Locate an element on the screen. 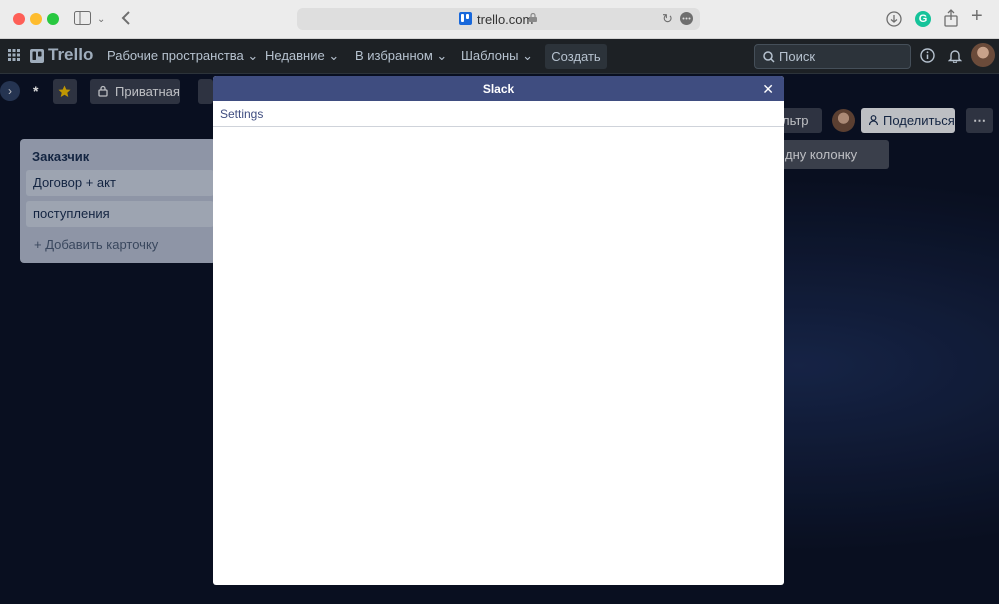 The width and height of the screenshot is (999, 604). address-url: trello.com is located at coordinates (505, 19).